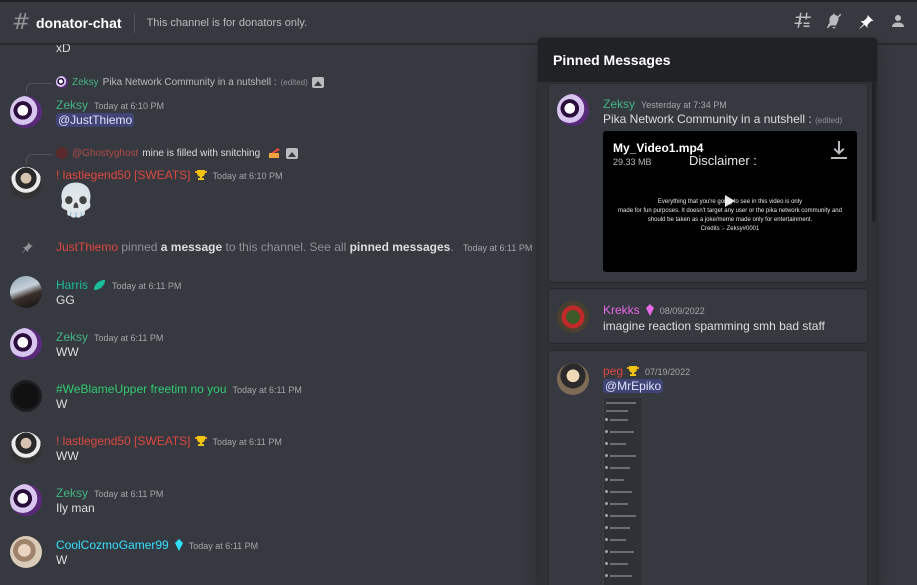 The image size is (917, 585). I want to click on leaf-badge-icon, so click(99, 285).